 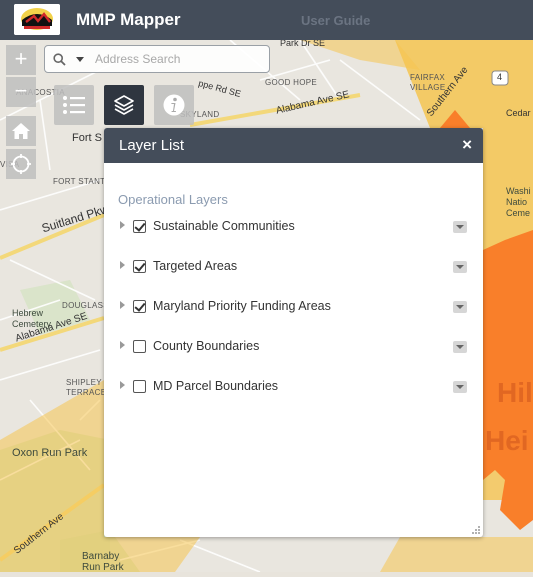 What do you see at coordinates (21, 92) in the screenshot?
I see `zoom-out-button: −` at bounding box center [21, 92].